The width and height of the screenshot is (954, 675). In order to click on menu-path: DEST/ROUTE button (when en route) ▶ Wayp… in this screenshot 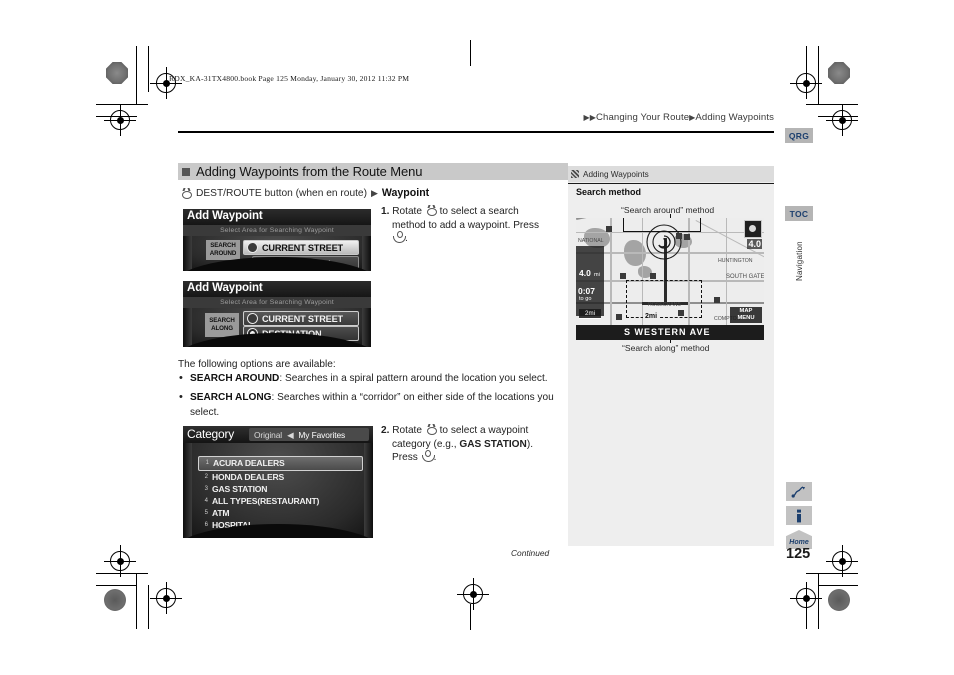, I will do `click(304, 193)`.